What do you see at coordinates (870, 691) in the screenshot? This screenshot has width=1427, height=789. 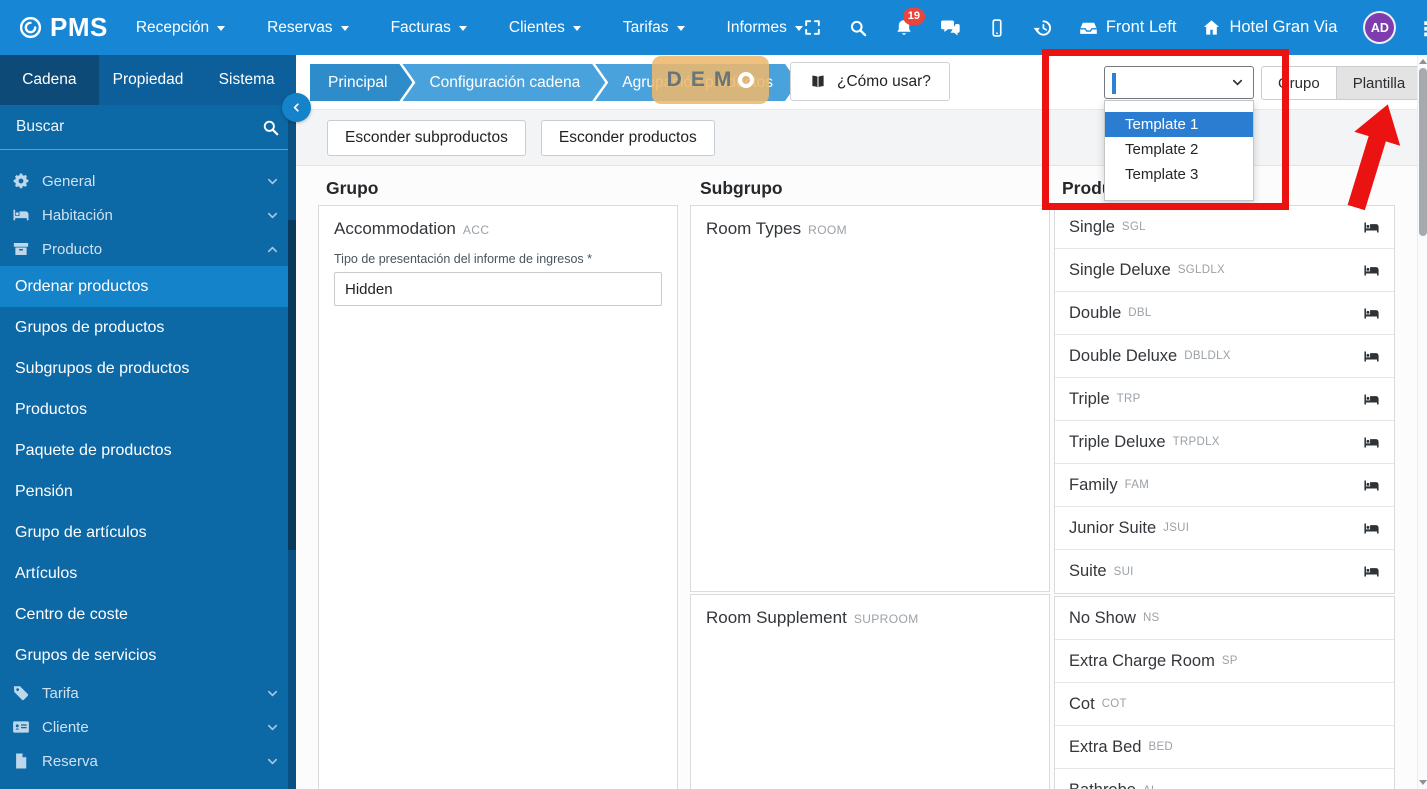 I see `subgroup-card-room-supplement: Room Supplement SUPROOM` at bounding box center [870, 691].